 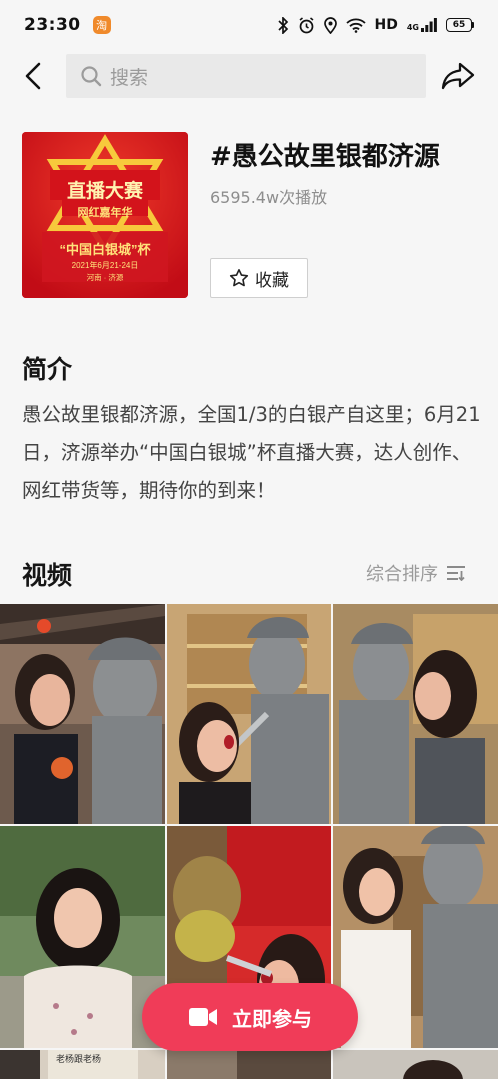 I want to click on share-icon, so click(x=458, y=76).